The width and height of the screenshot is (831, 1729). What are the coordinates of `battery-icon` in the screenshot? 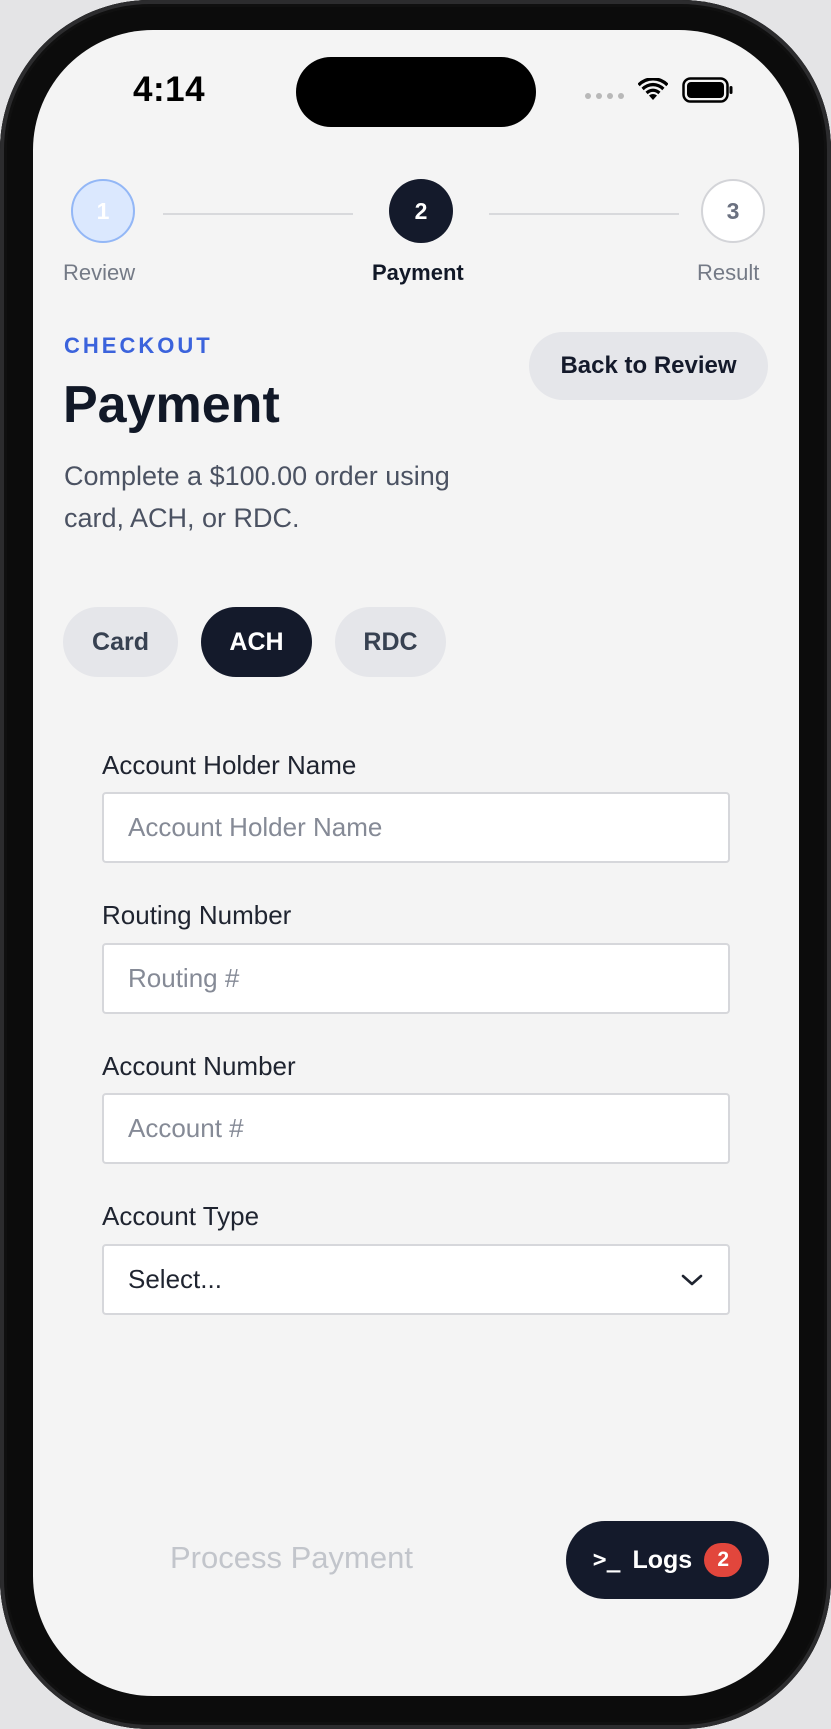 It's located at (707, 90).